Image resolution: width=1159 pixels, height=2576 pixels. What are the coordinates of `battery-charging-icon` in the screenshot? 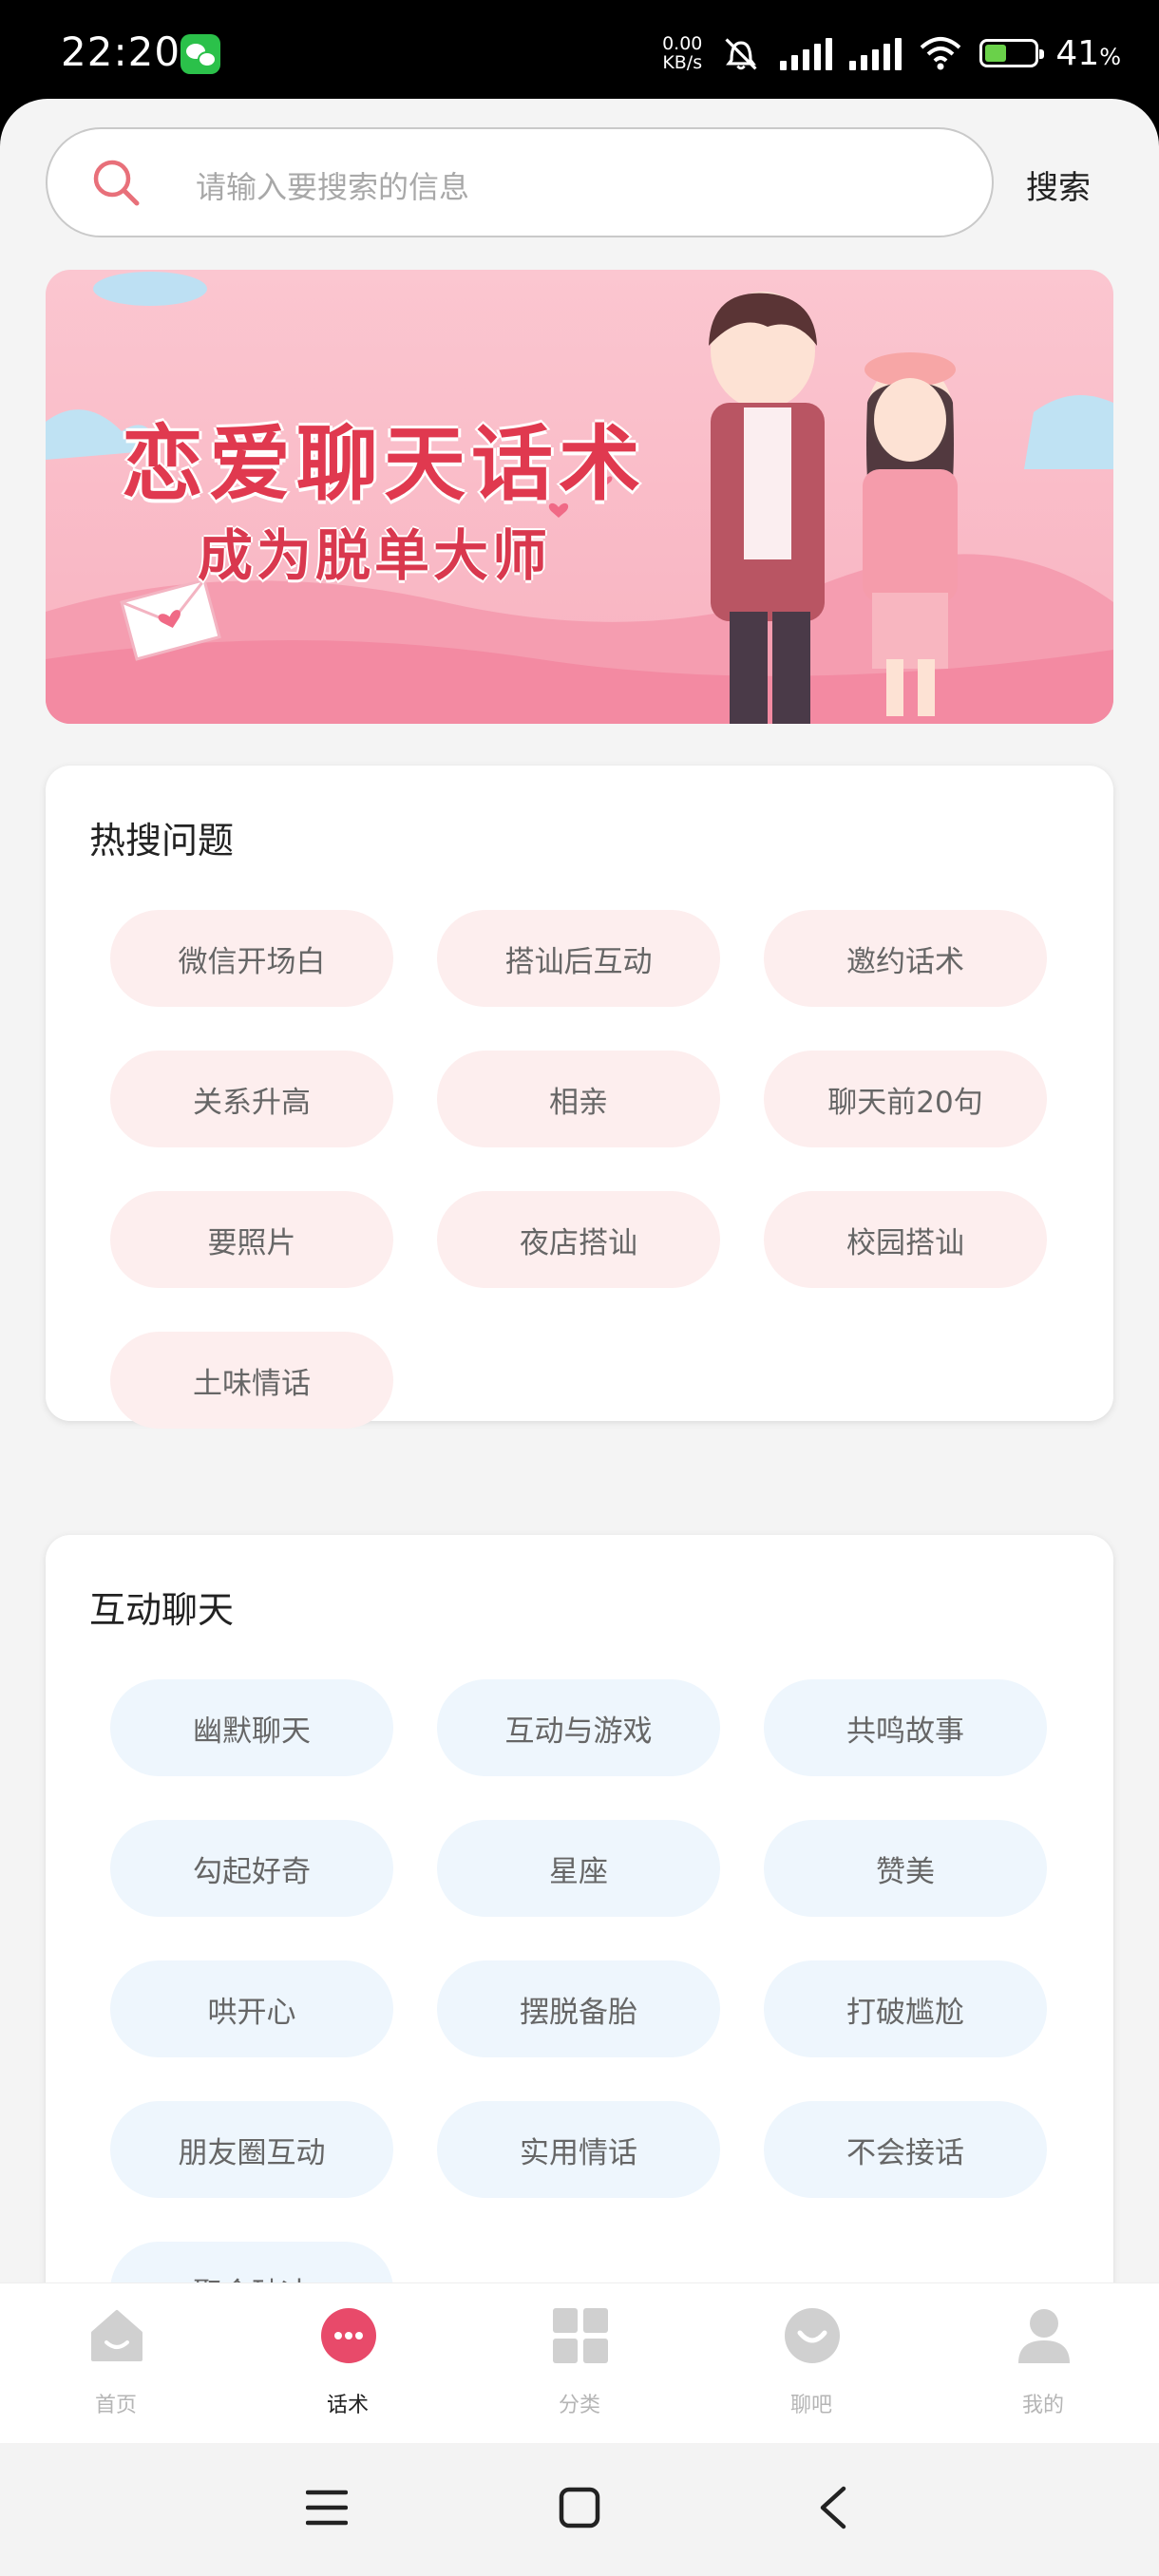 It's located at (1012, 53).